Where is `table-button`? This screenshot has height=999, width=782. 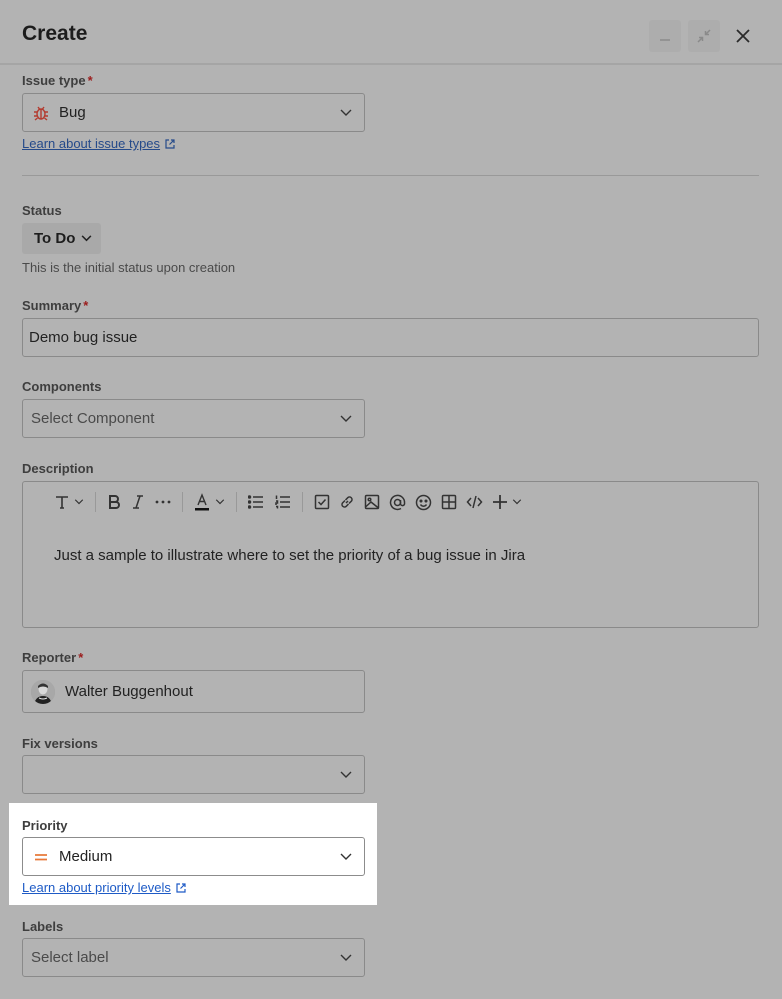
table-button is located at coordinates (449, 502).